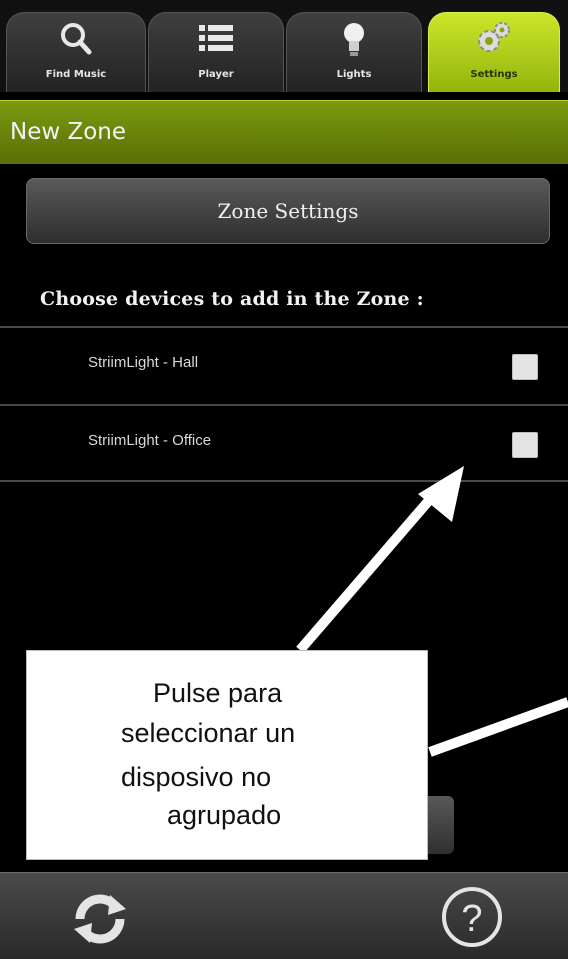 Image resolution: width=568 pixels, height=959 pixels. What do you see at coordinates (494, 37) in the screenshot?
I see `gears-icon` at bounding box center [494, 37].